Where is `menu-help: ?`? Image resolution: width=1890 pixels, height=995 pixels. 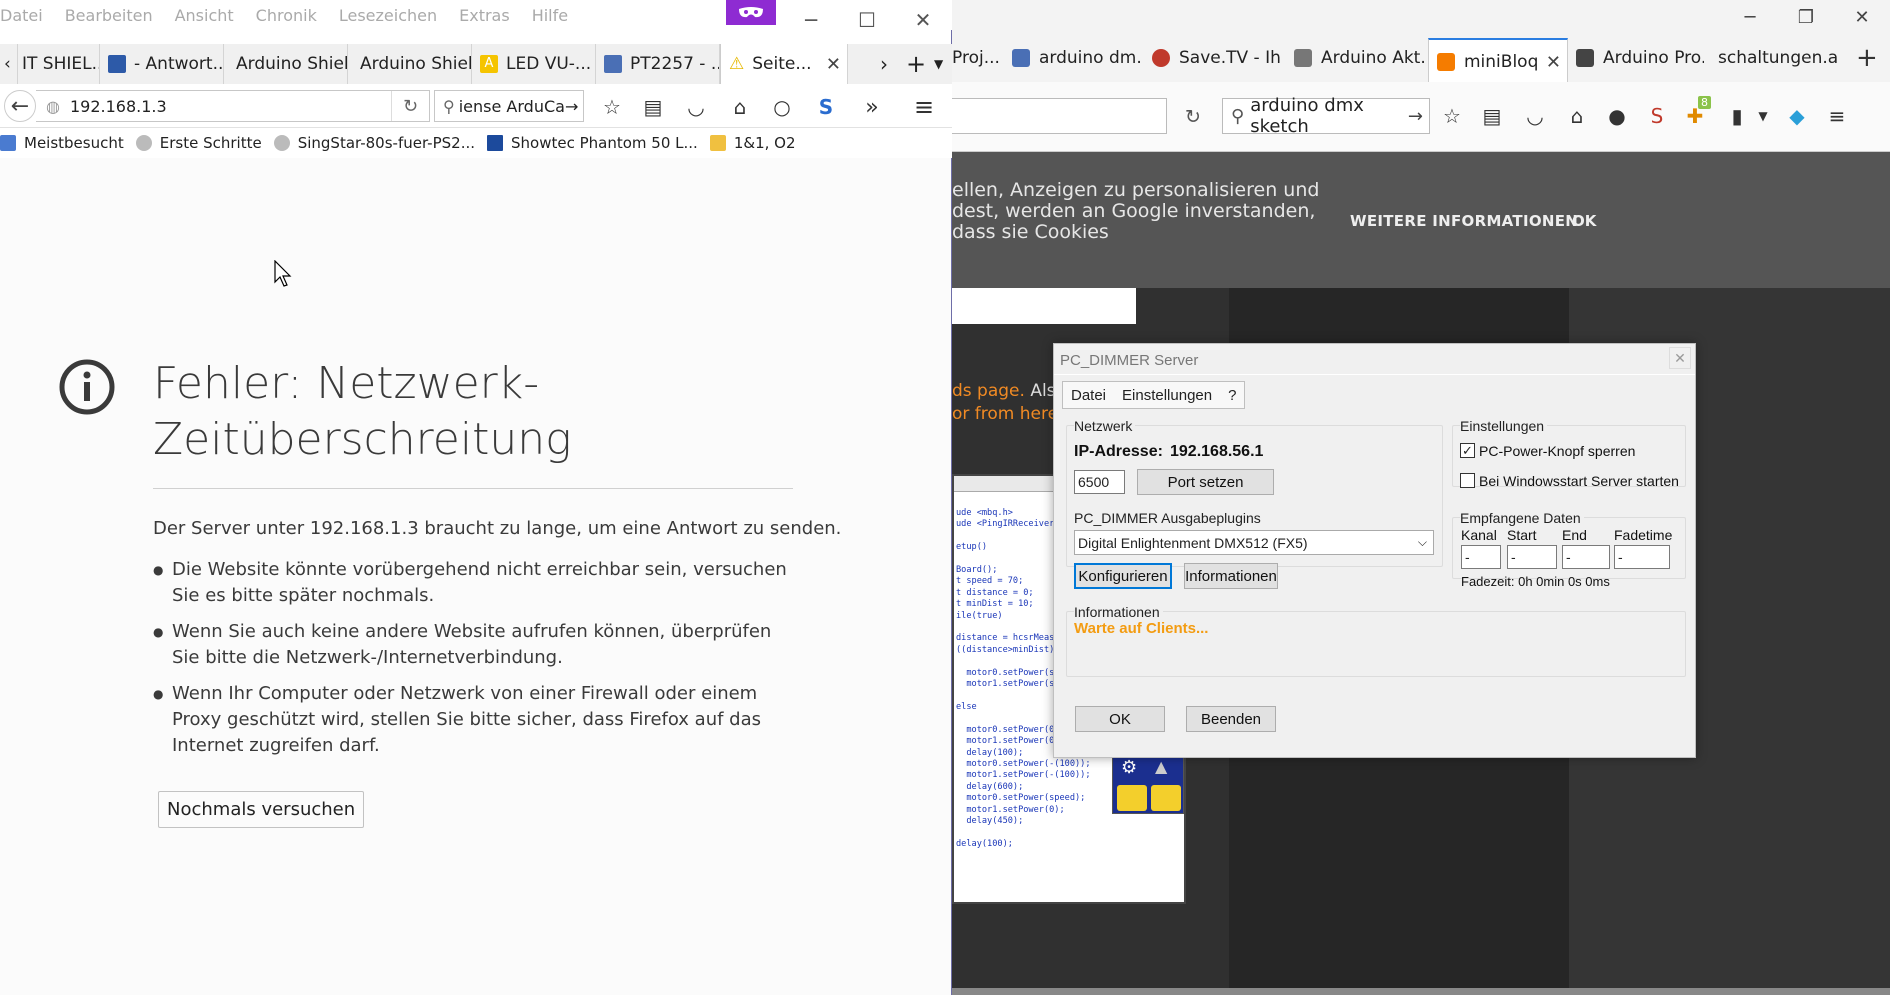 menu-help: ? is located at coordinates (1232, 395).